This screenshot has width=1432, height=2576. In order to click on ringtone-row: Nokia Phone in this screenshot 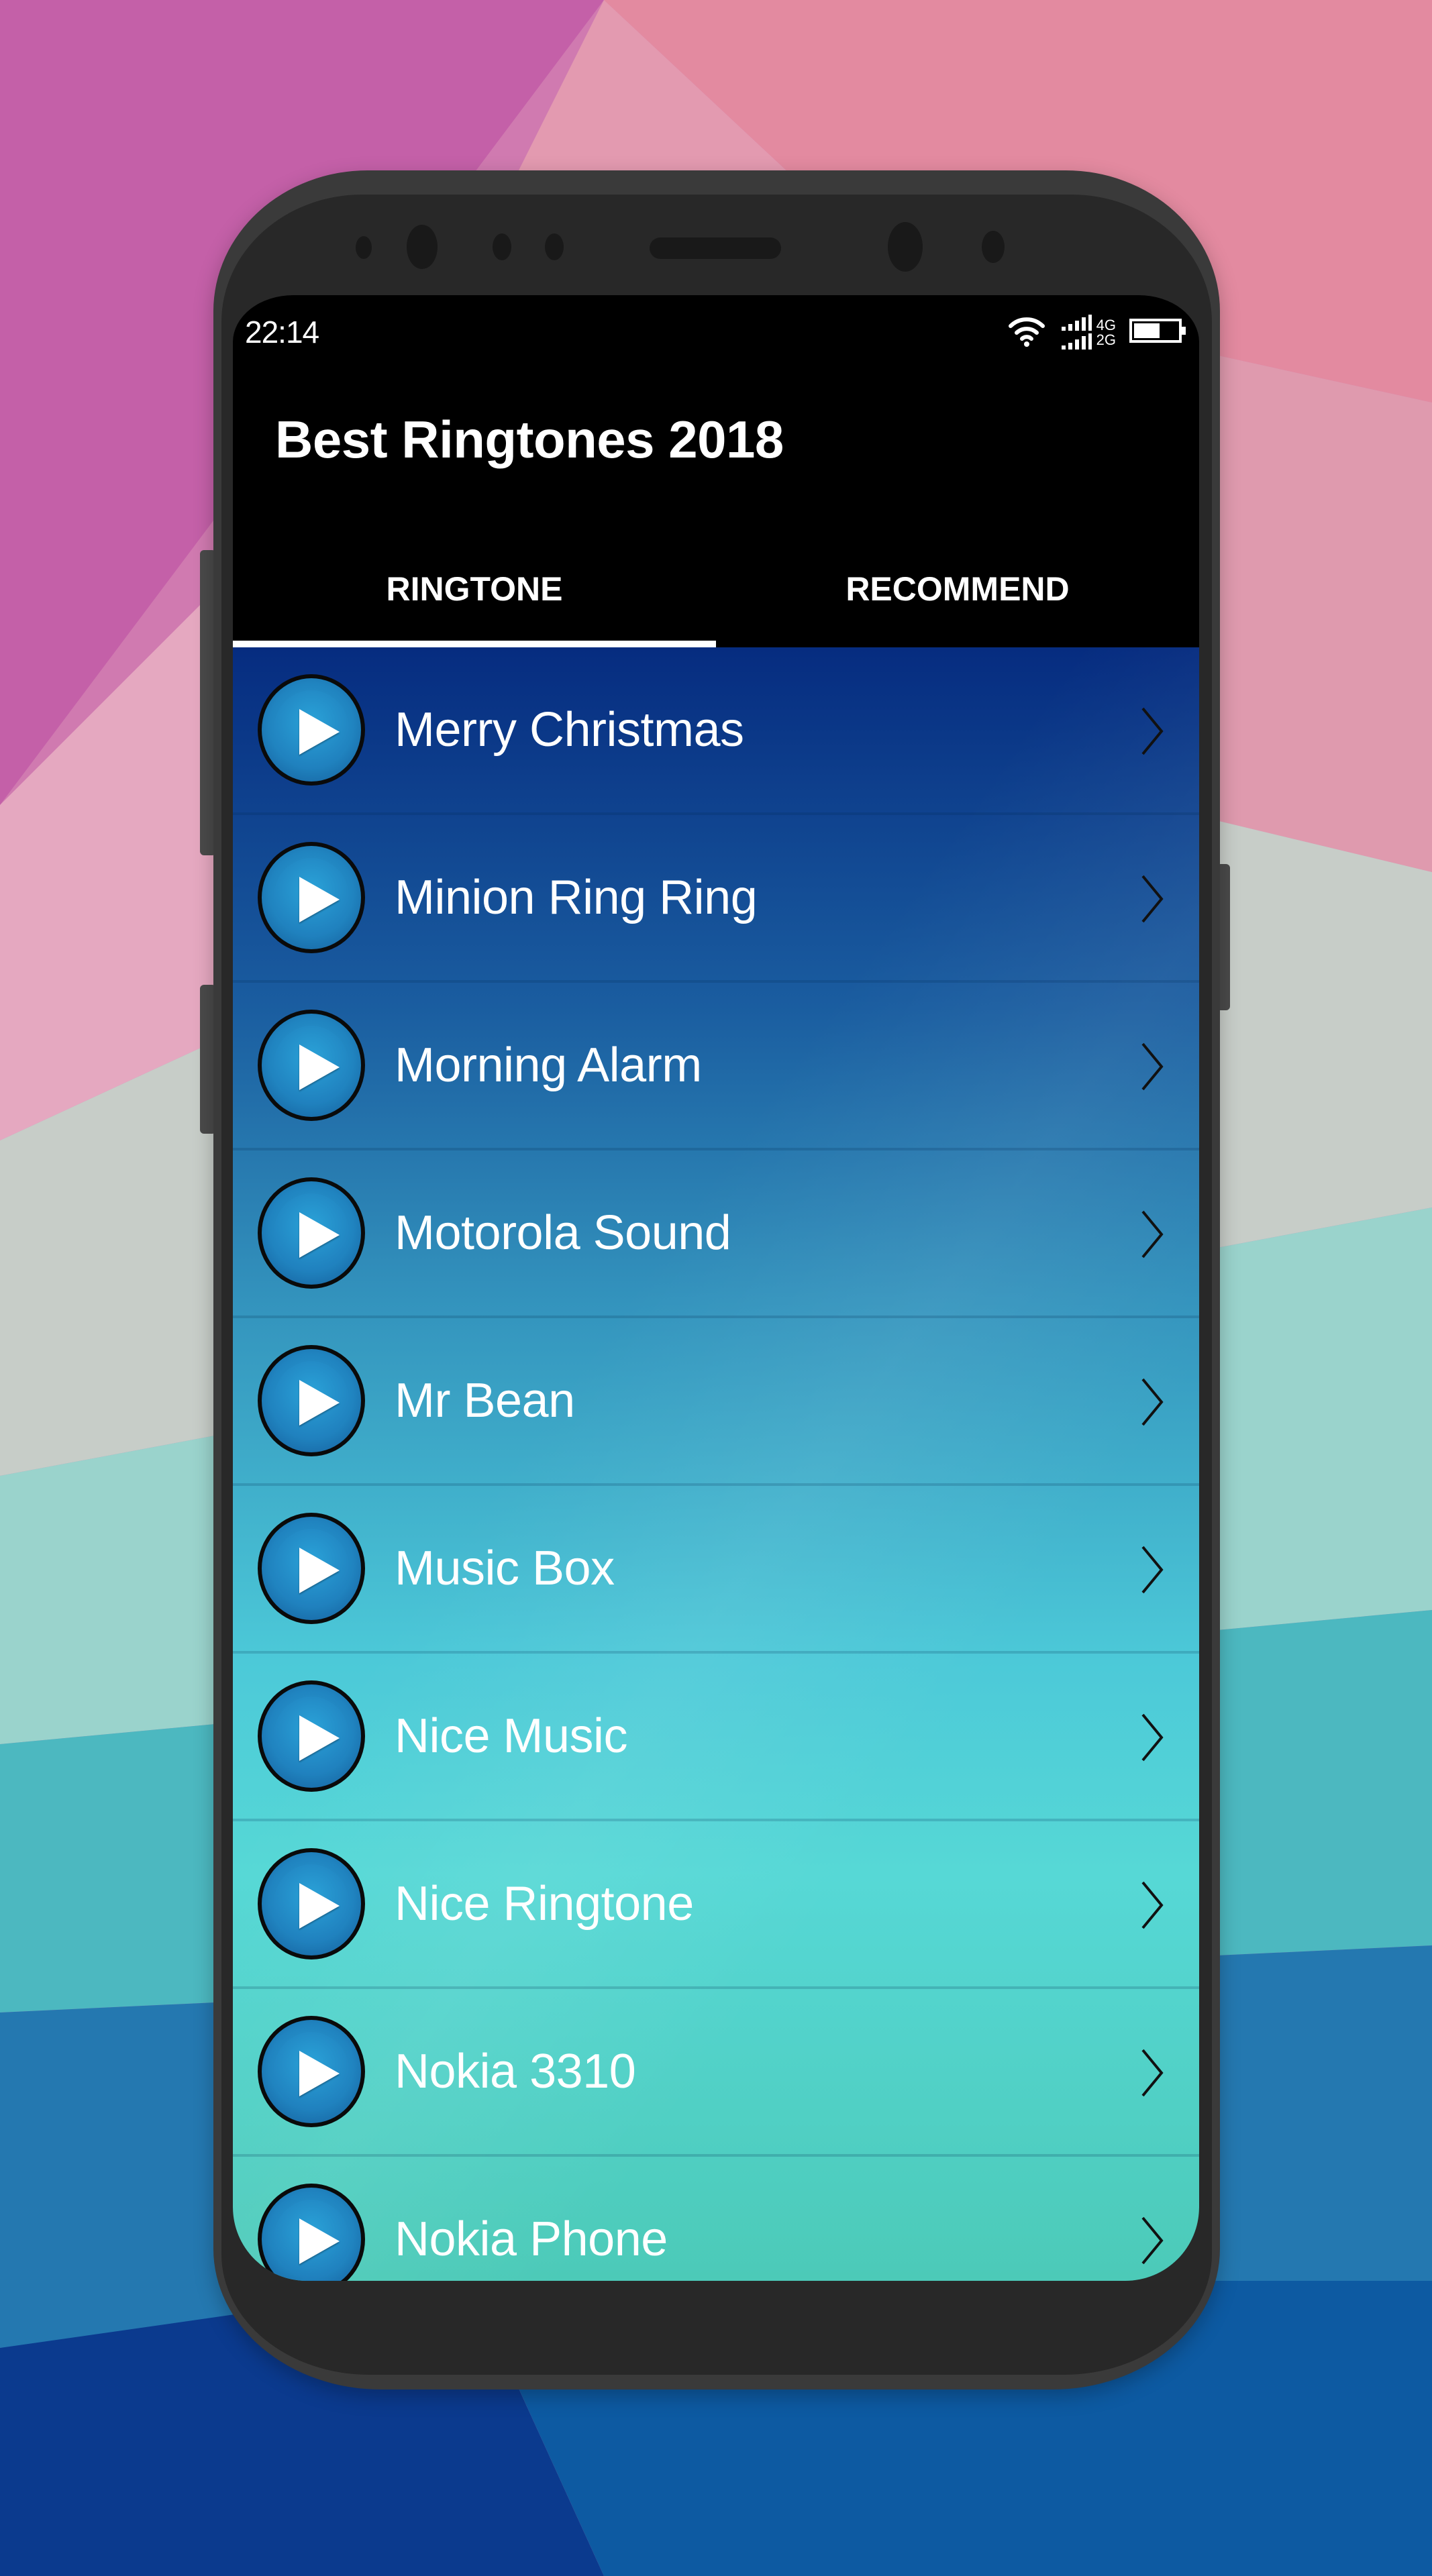, I will do `click(716, 2219)`.